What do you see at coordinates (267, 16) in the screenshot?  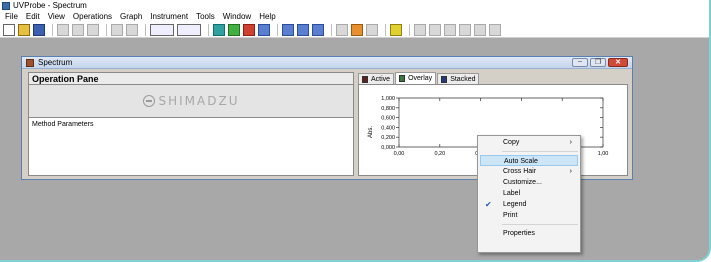 I see `menu-help: Help` at bounding box center [267, 16].